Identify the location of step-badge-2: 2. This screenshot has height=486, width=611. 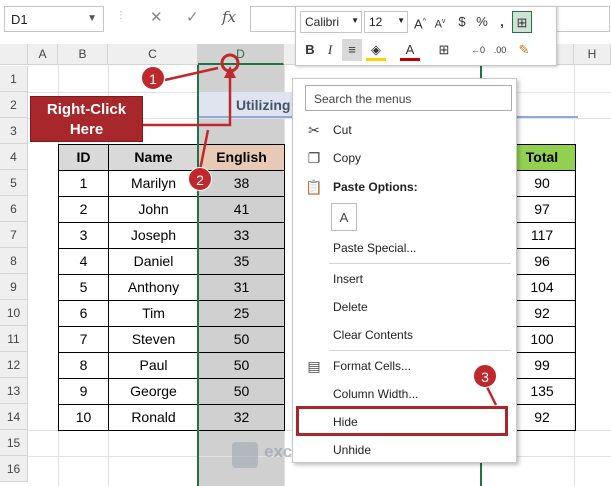
(200, 179).